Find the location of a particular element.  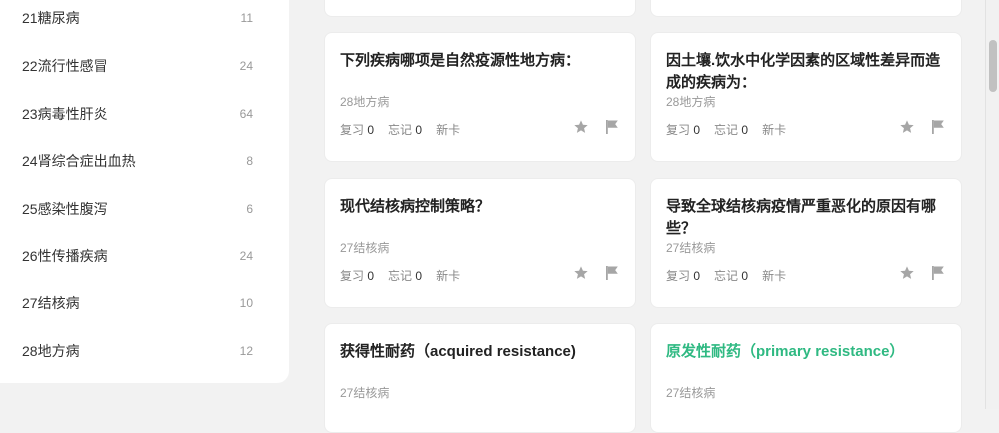

card-question: 原发性耐药（primary resistance） is located at coordinates (785, 351).